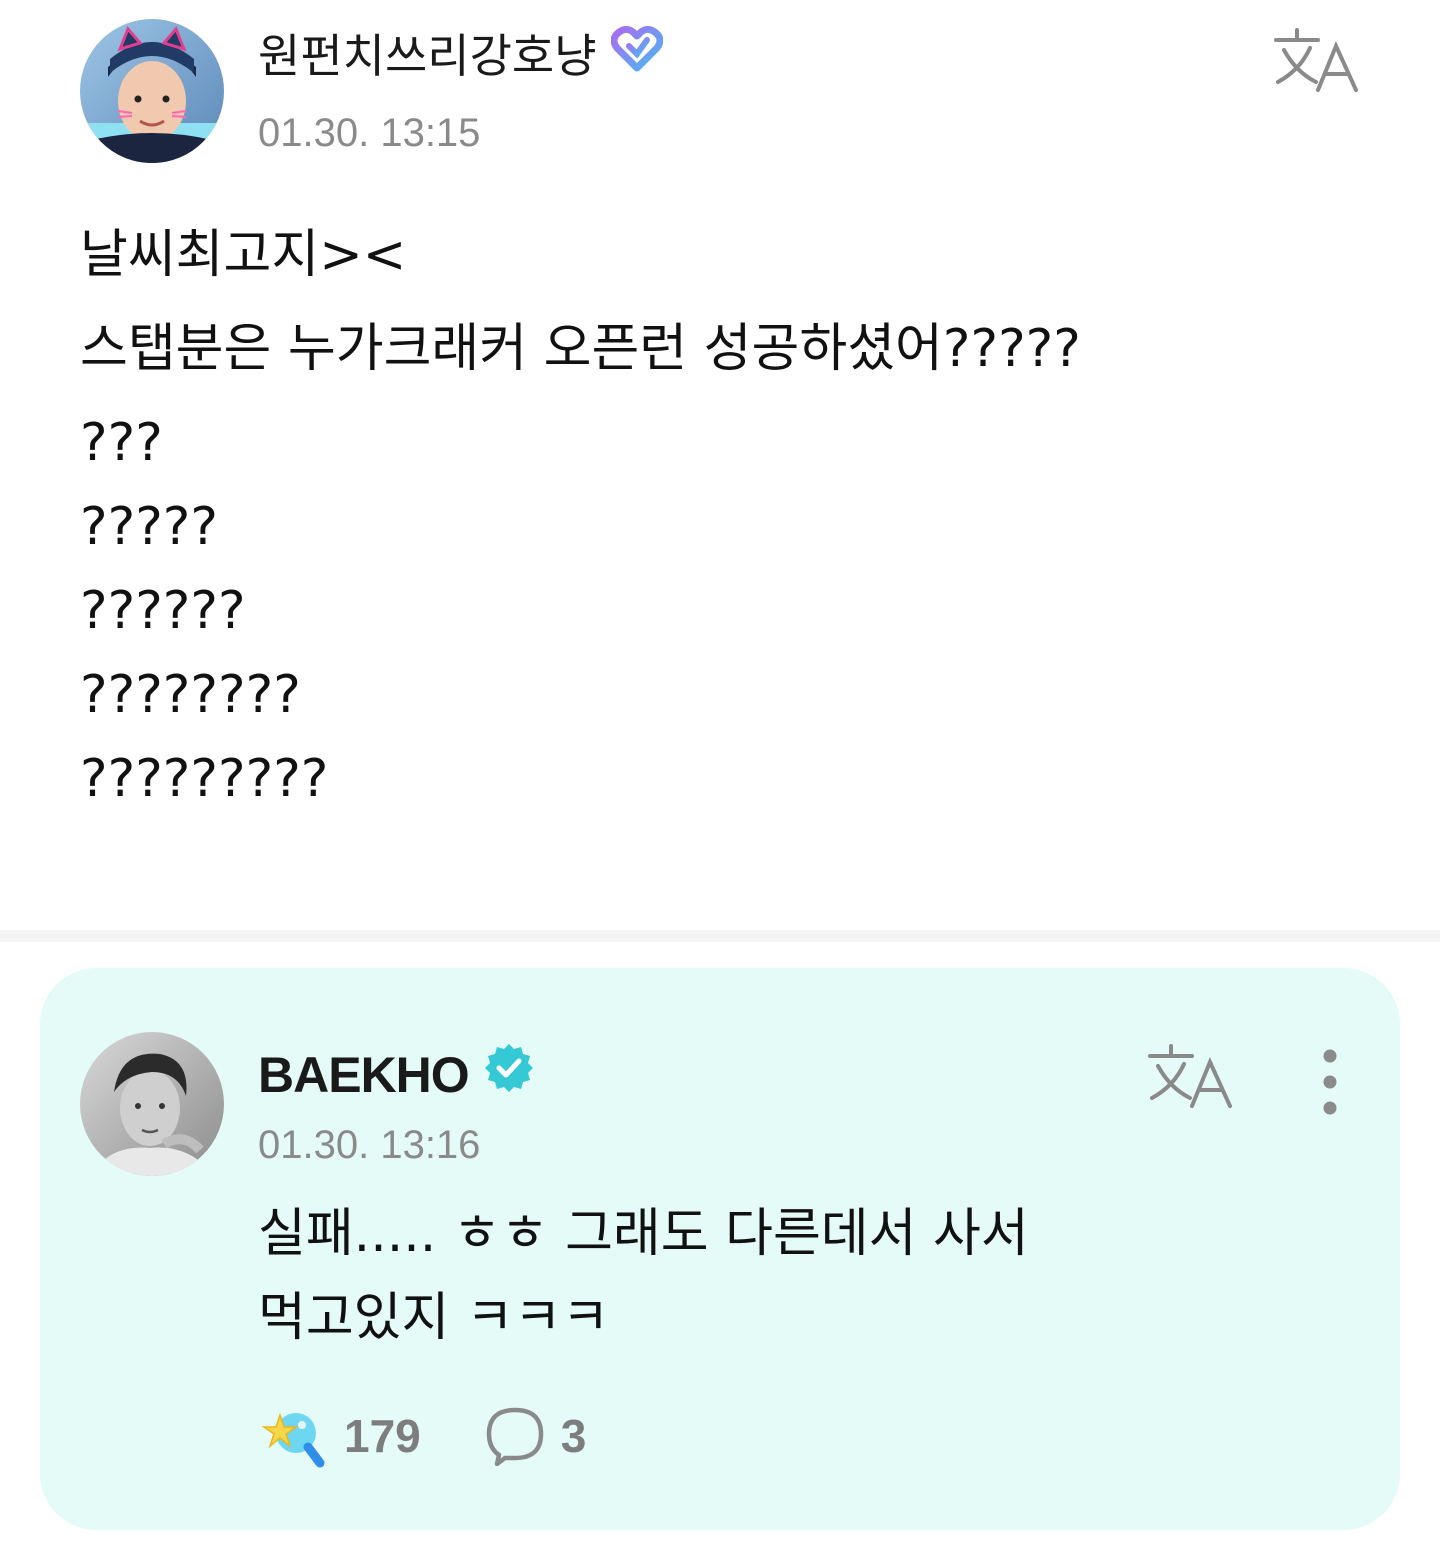 Image resolution: width=1440 pixels, height=1560 pixels. What do you see at coordinates (369, 1145) in the screenshot?
I see `artist-reply-timestamp: 01.30. 13:16` at bounding box center [369, 1145].